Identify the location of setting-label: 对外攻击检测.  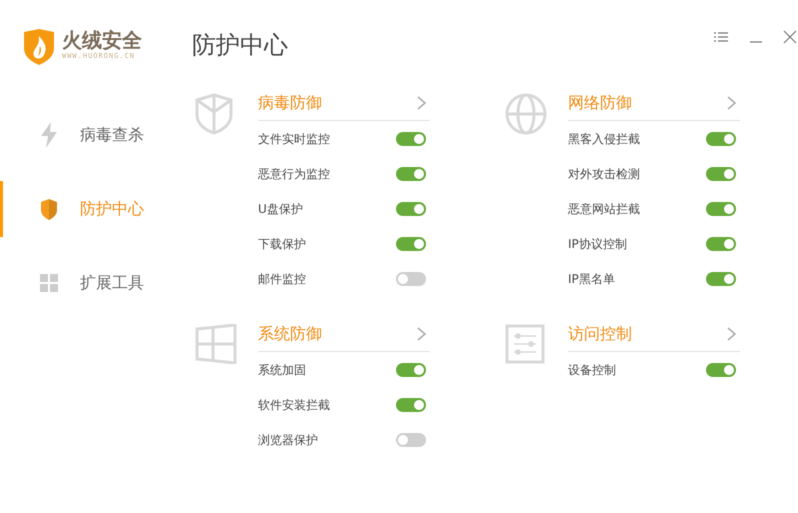
(604, 174).